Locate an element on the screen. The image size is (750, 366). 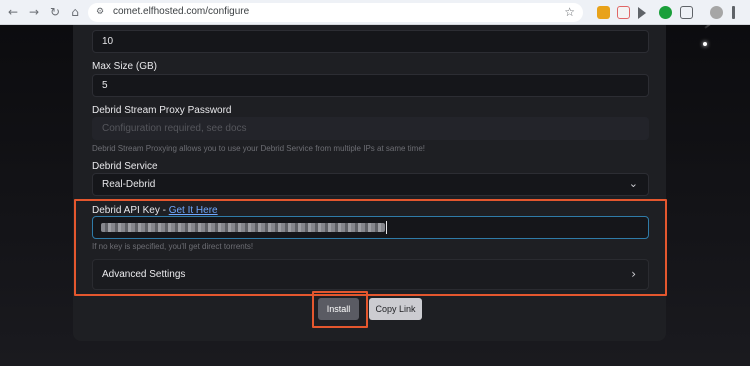
kebab-menu-icon is located at coordinates (733, 12).